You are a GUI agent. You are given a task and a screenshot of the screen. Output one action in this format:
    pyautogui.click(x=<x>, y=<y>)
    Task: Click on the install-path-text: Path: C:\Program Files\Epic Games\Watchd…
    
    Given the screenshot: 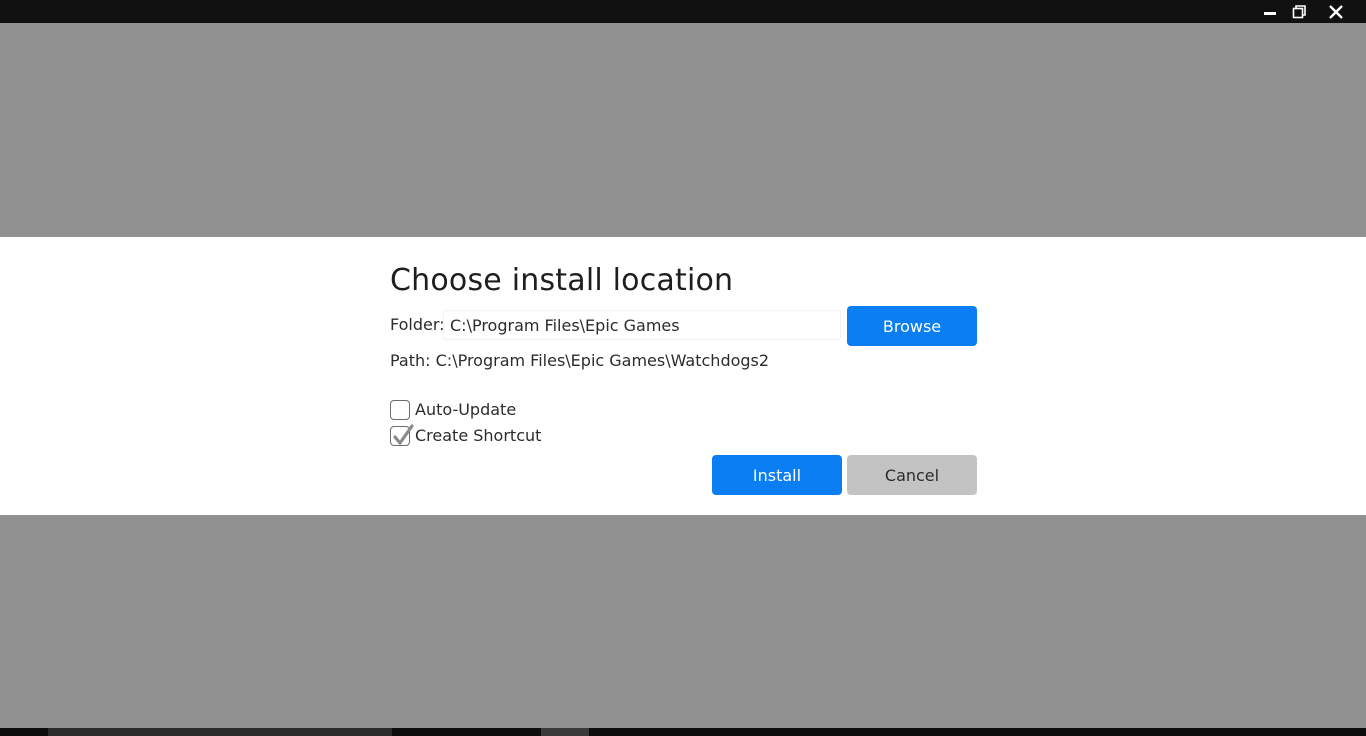 What is the action you would take?
    pyautogui.click(x=580, y=360)
    